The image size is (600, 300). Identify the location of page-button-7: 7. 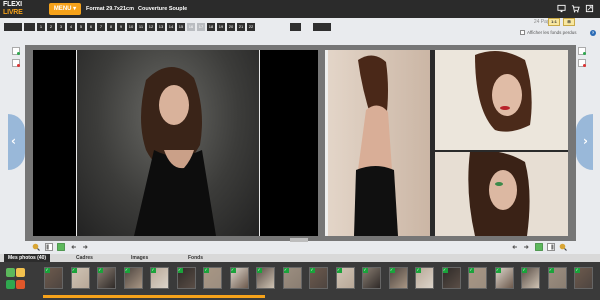
(101, 27).